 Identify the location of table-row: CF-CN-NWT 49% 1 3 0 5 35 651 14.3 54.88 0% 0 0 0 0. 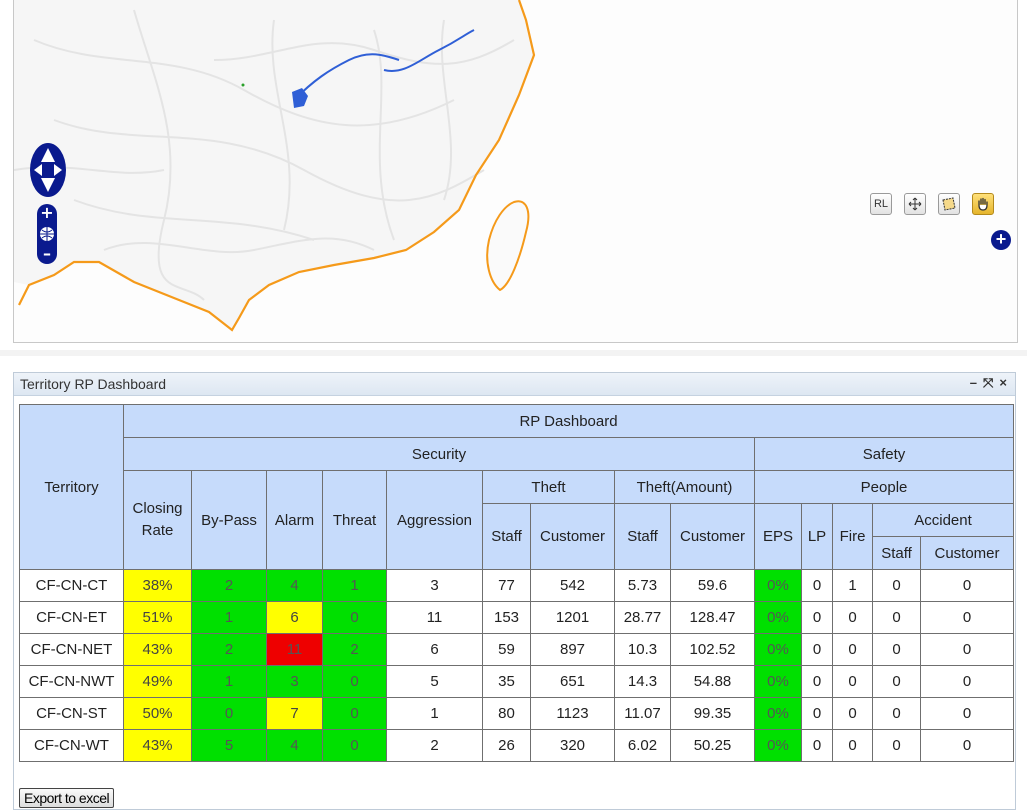
(517, 681).